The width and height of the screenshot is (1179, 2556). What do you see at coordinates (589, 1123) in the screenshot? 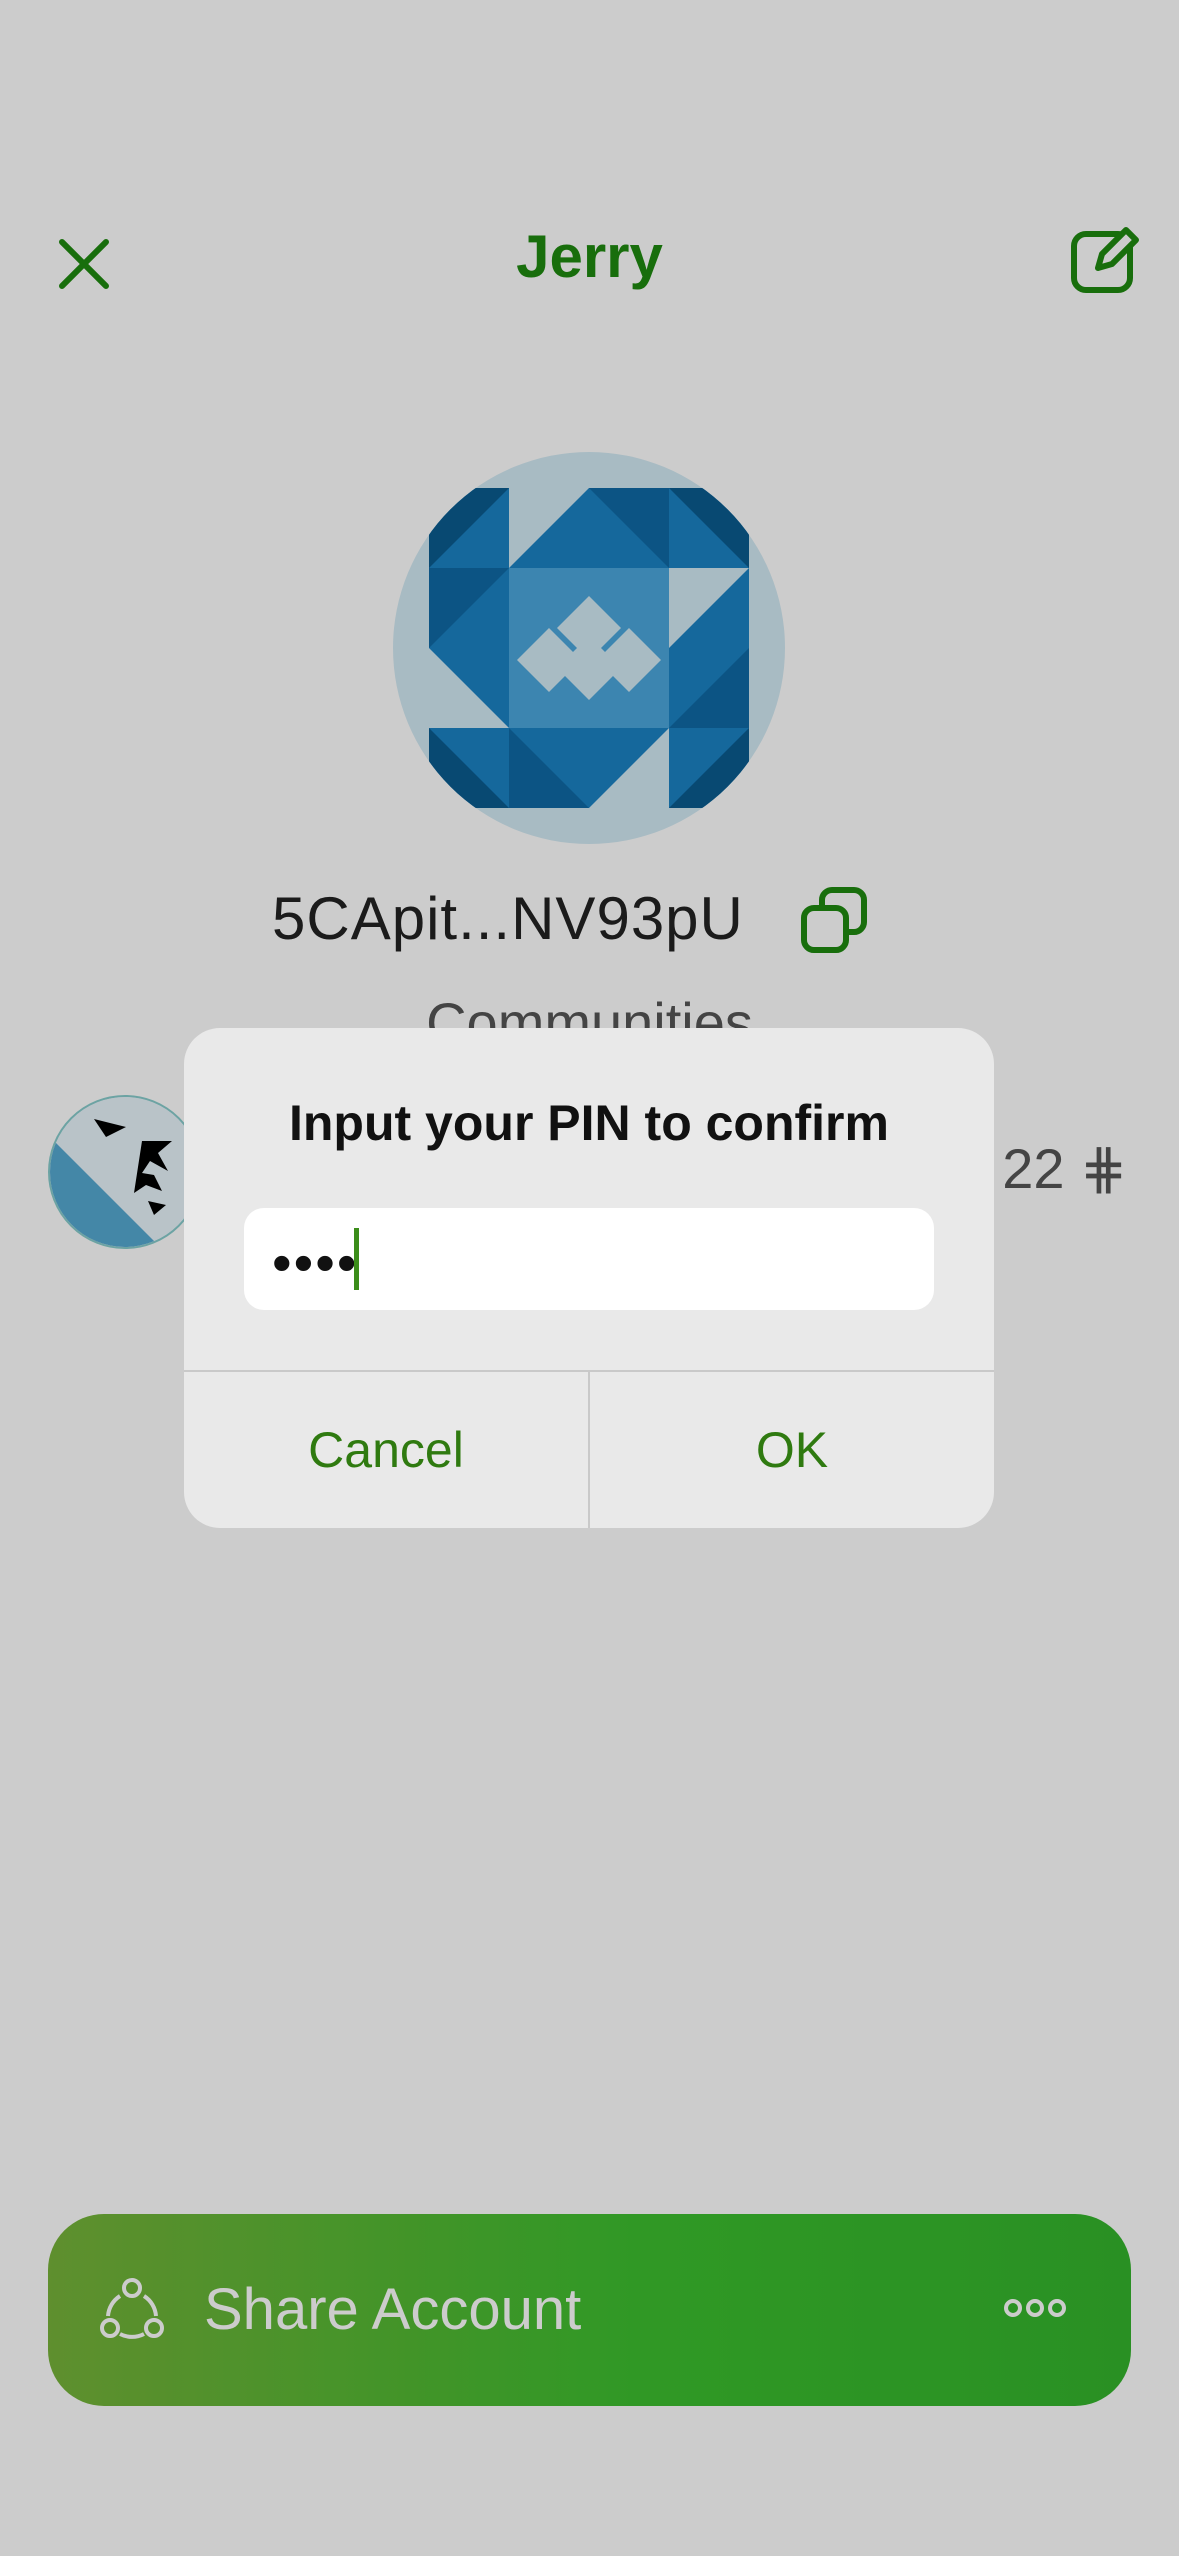
I see `dialog-title: Input your PIN to confirm` at bounding box center [589, 1123].